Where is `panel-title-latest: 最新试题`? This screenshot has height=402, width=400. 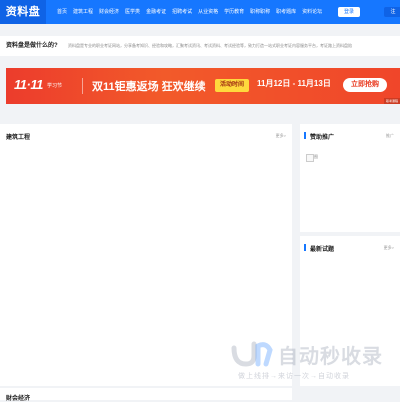 panel-title-latest: 最新试题 is located at coordinates (322, 250).